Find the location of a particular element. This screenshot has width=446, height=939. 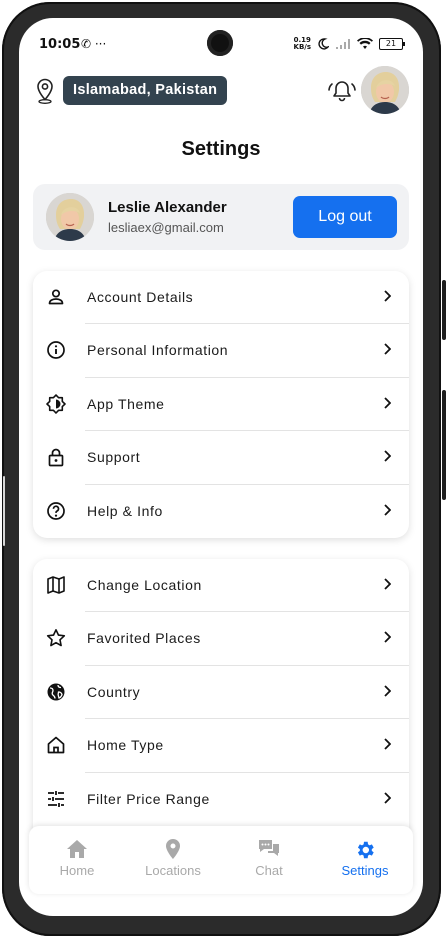

nav-tab-settings: Settings is located at coordinates (365, 860).